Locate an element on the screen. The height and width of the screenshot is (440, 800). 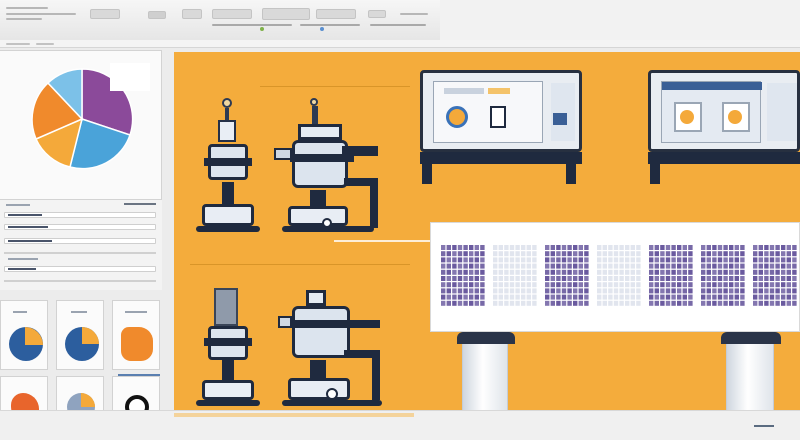
microscope-icon is located at coordinates (238, 349).